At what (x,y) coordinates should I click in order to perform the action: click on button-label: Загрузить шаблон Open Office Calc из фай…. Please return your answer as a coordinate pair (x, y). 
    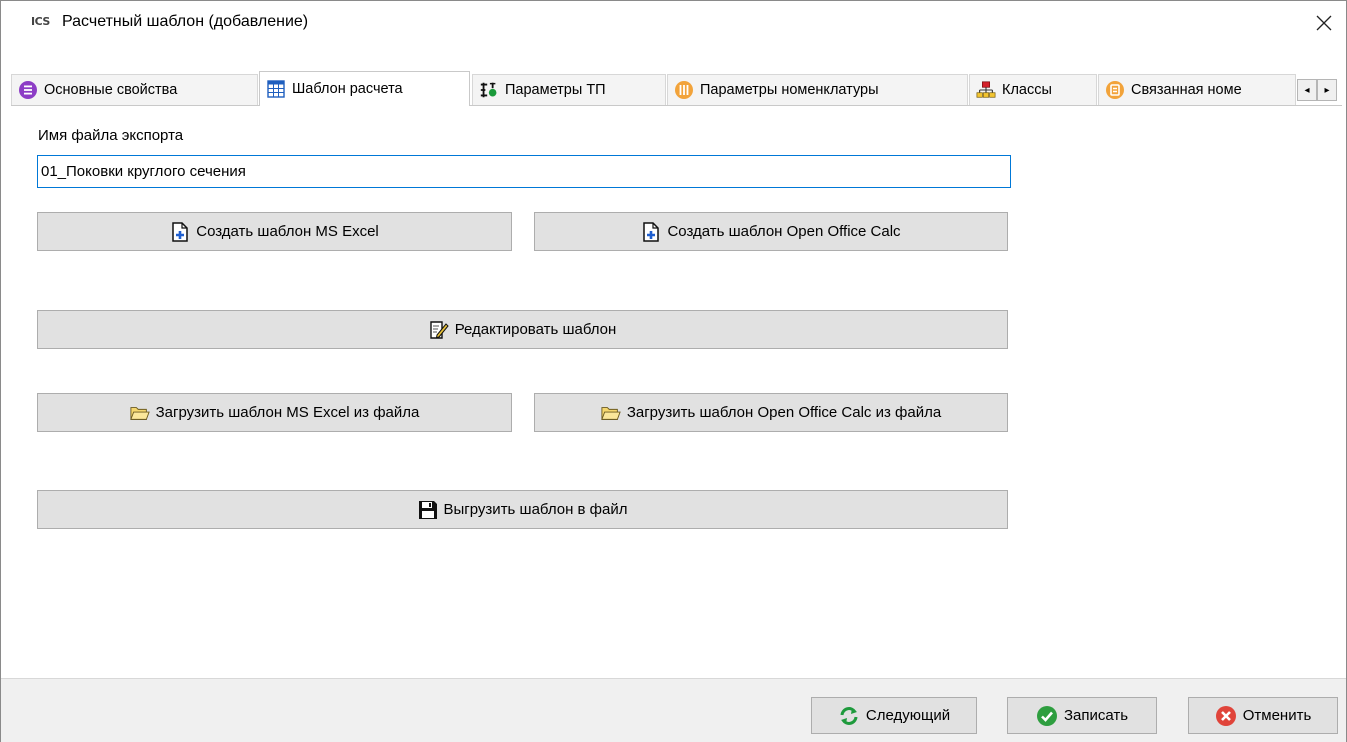
    Looking at the image, I should click on (784, 412).